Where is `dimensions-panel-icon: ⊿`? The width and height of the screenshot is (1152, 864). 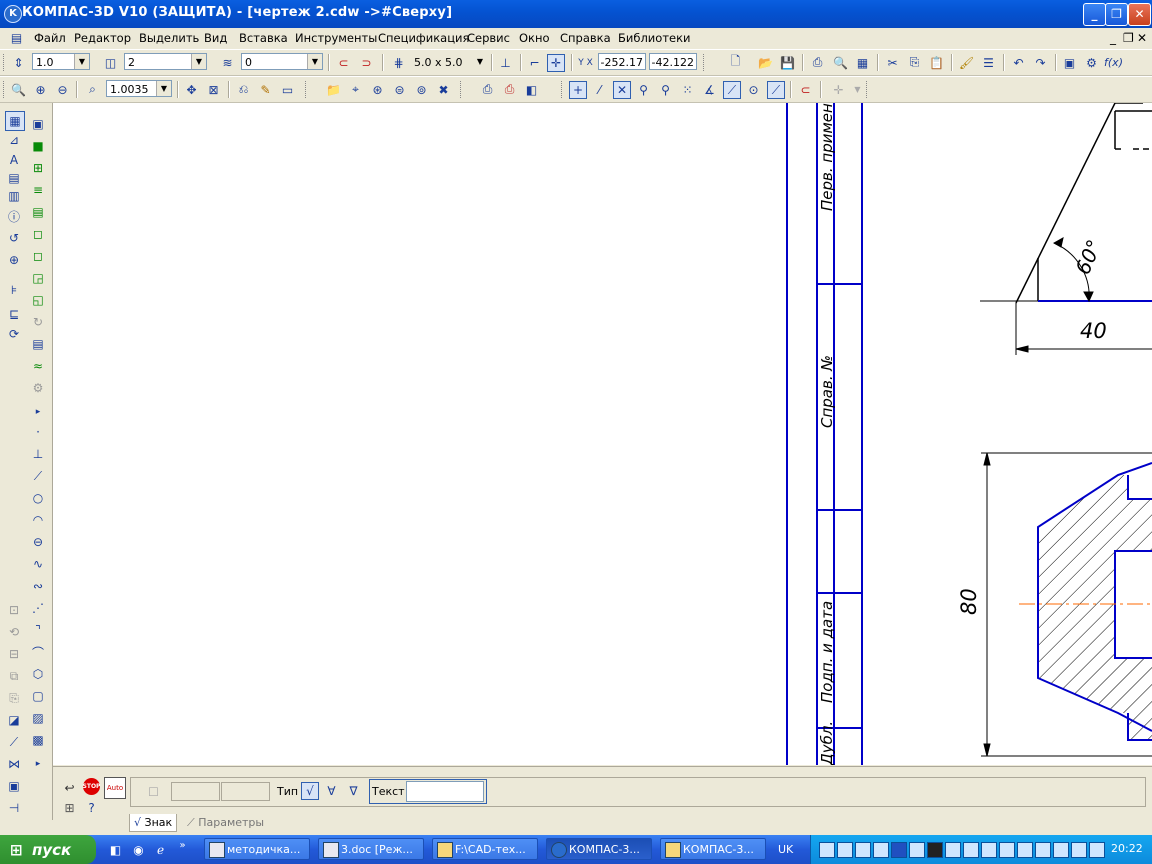 dimensions-panel-icon: ⊿ is located at coordinates (14, 140).